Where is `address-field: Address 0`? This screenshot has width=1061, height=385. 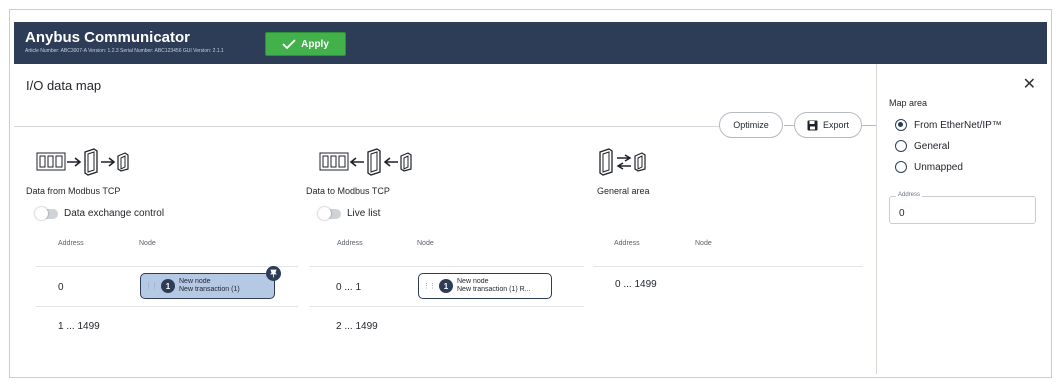
address-field: Address 0 is located at coordinates (962, 208).